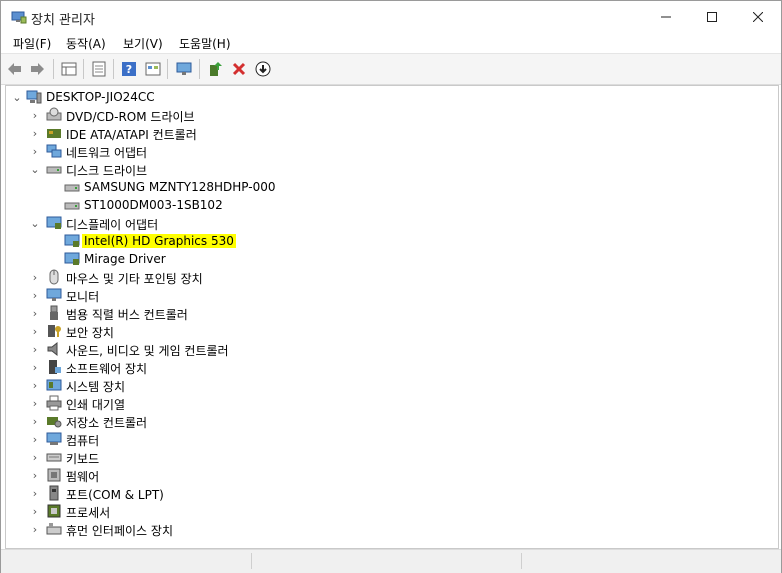  What do you see at coordinates (86, 43) in the screenshot?
I see `menu-action: 동작(A)` at bounding box center [86, 43].